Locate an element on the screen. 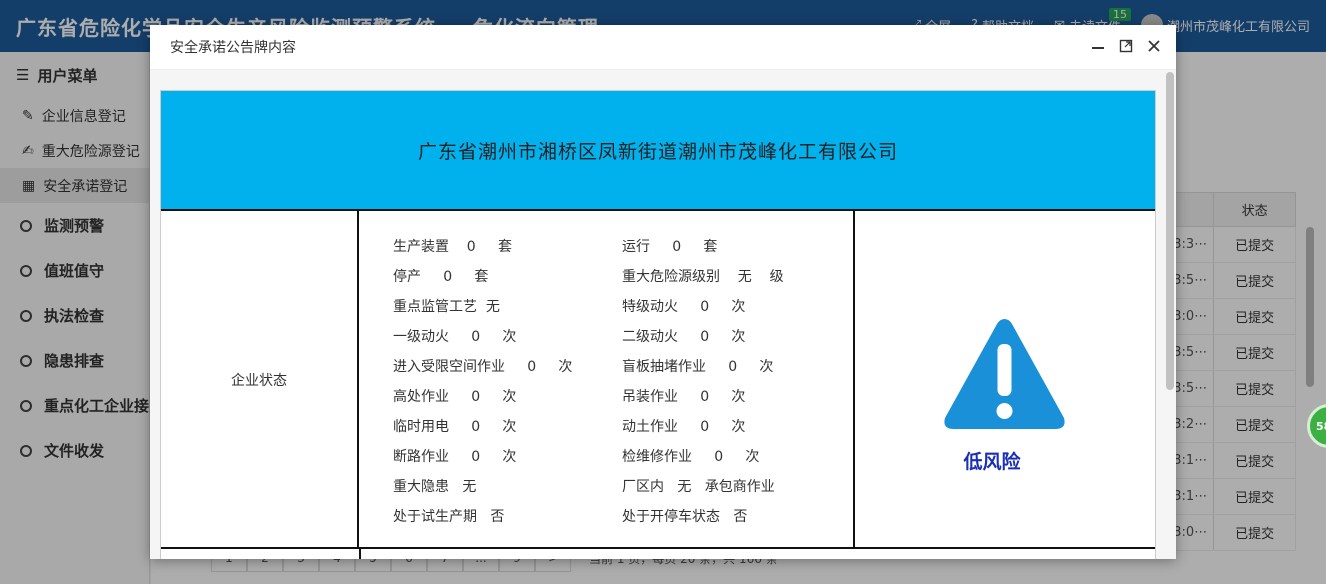  divider is located at coordinates (360, 554).